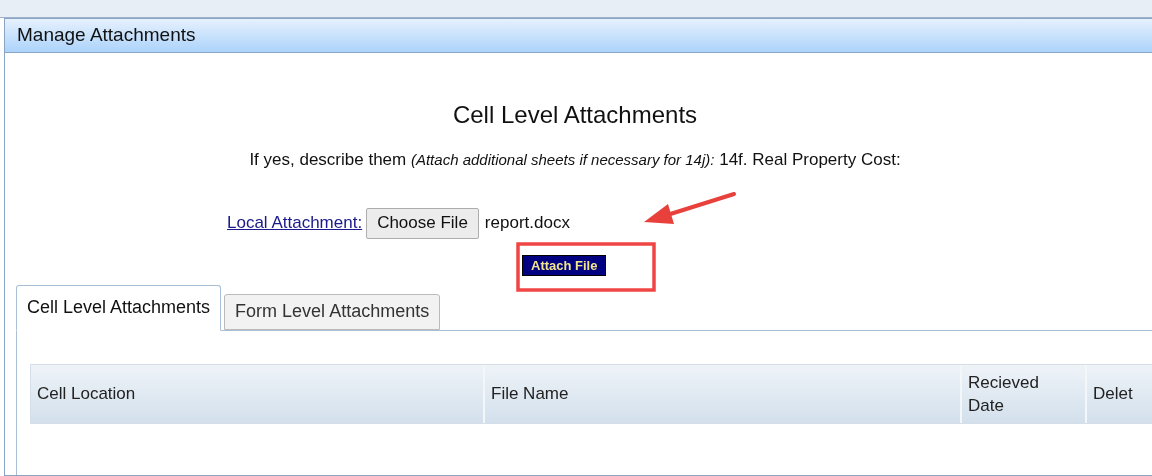  Describe the element at coordinates (258, 393) in the screenshot. I see `column-header: Cell Location` at that location.